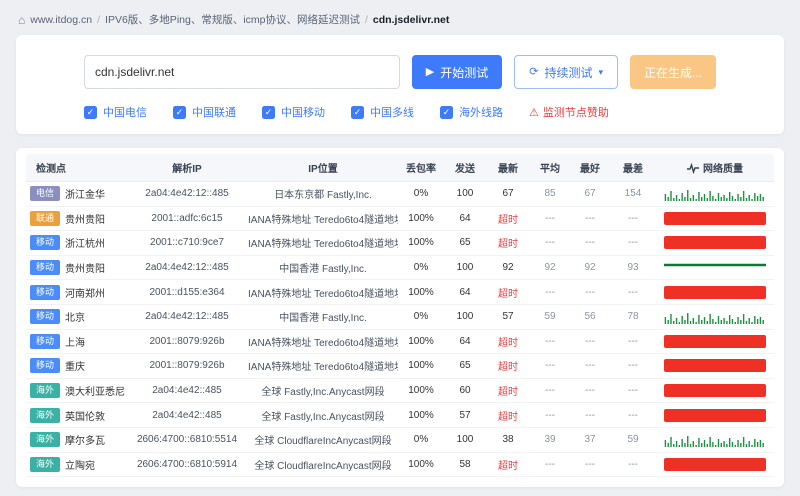 This screenshot has height=496, width=800. I want to click on loss-rate: 0%, so click(421, 440).